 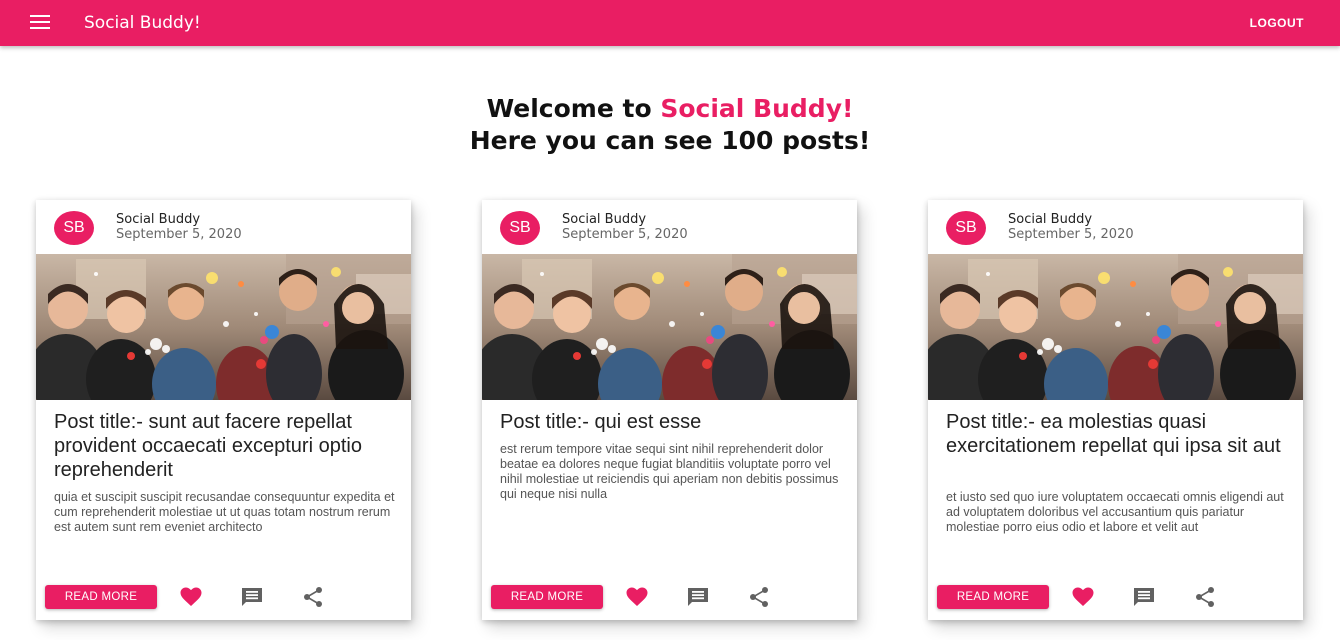 I want to click on welcome-brand: Social Buddy!, so click(x=757, y=108).